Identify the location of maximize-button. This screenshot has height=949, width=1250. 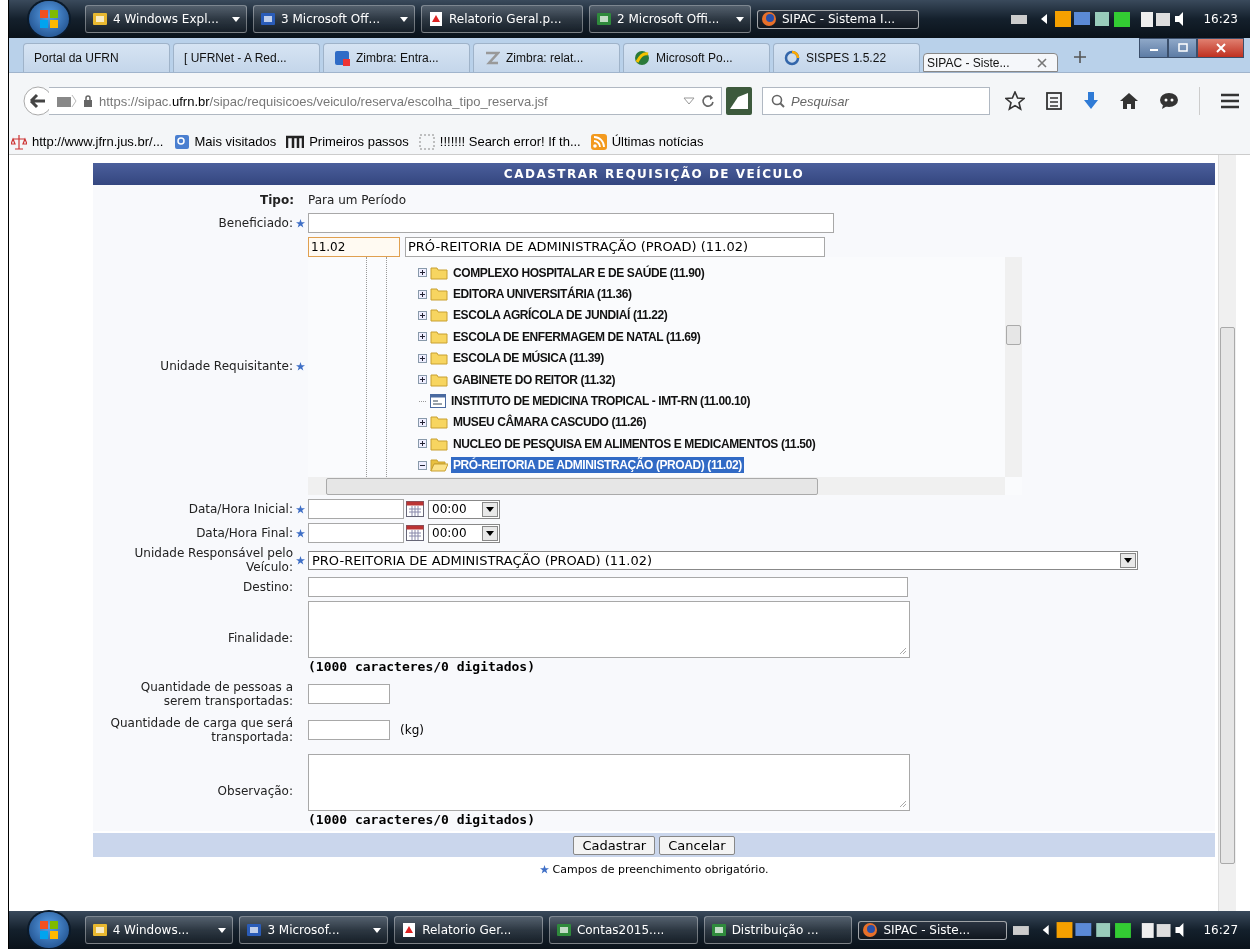
(1182, 48).